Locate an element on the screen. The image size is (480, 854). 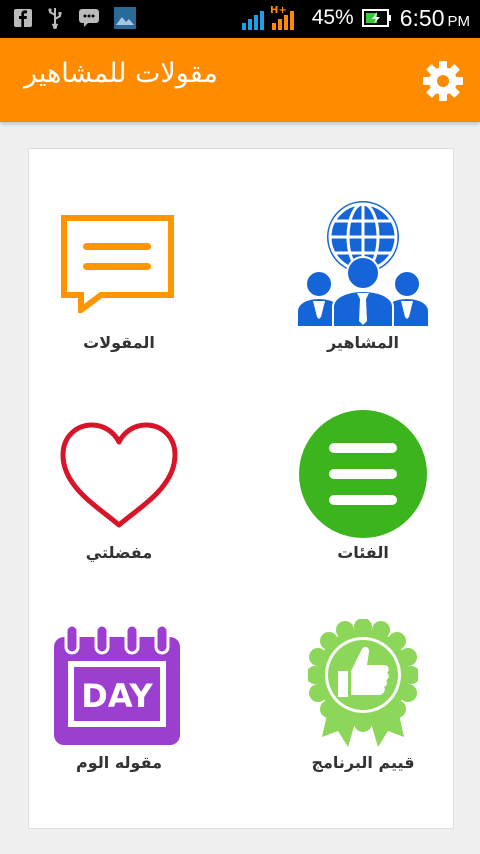
tile-label-rate-app: قييم البرنامج is located at coordinates (363, 762).